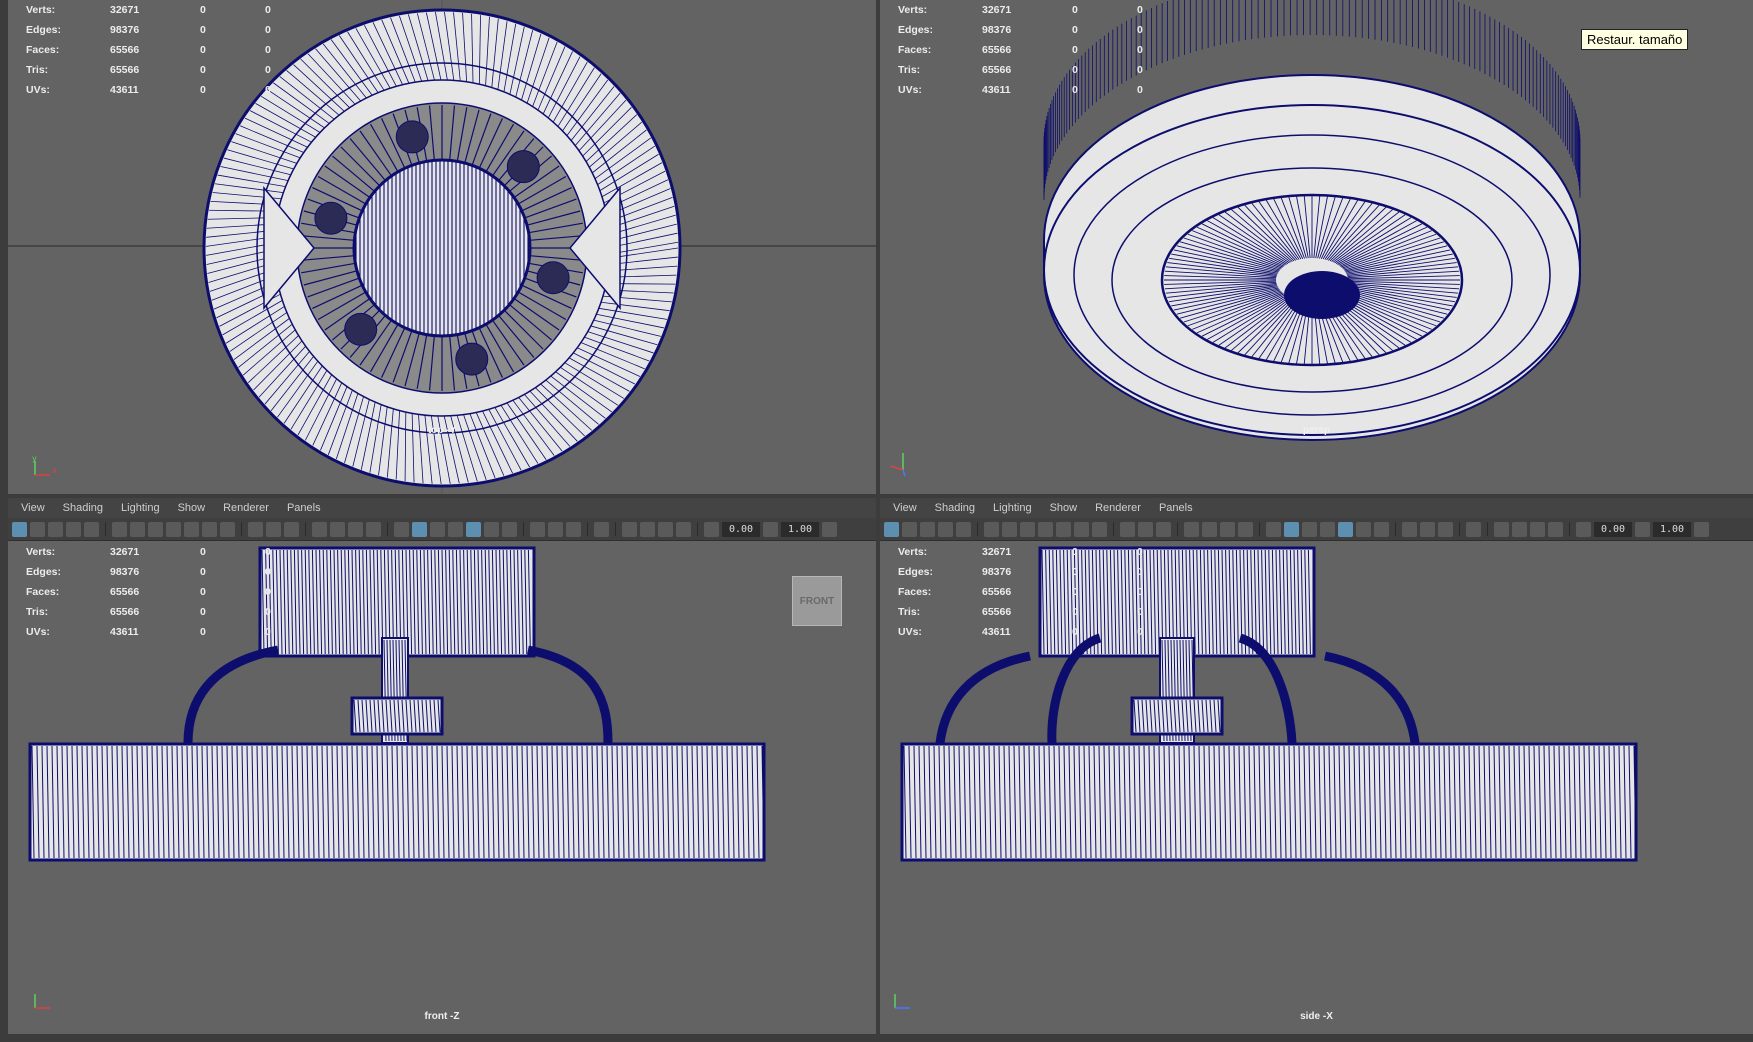  What do you see at coordinates (1050, 10) in the screenshot?
I see `hud-row: Verts: 32671 0 0` at bounding box center [1050, 10].